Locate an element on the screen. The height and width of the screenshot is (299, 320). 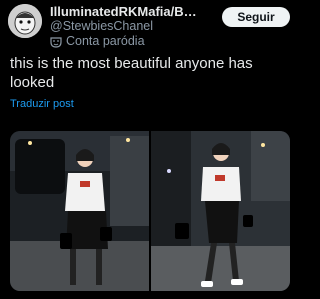
parody-label: Conta paródia is located at coordinates (105, 41).